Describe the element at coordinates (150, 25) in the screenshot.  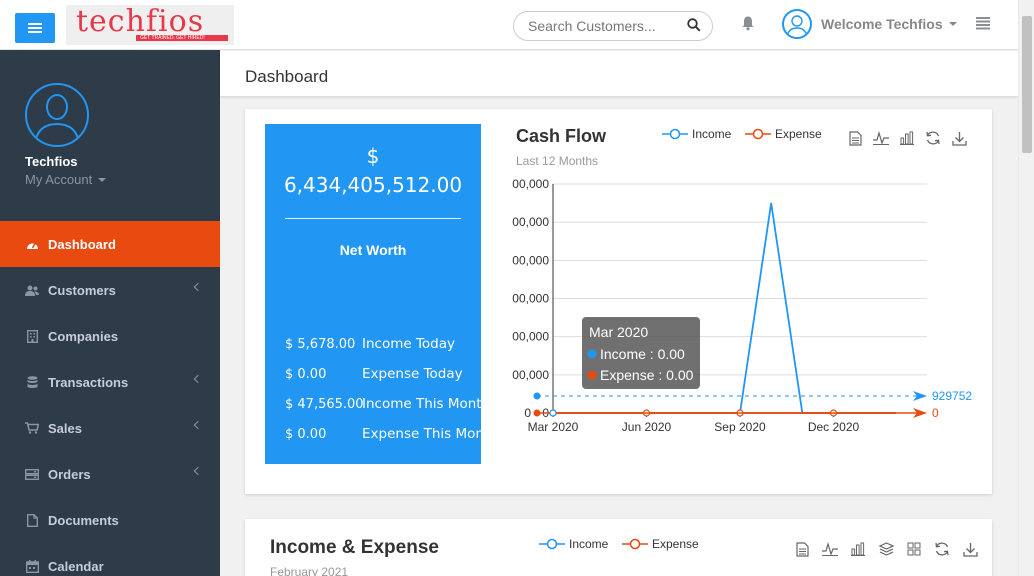
I see `brand-logo: techfios GET TRAINED. GET HIRED!` at that location.